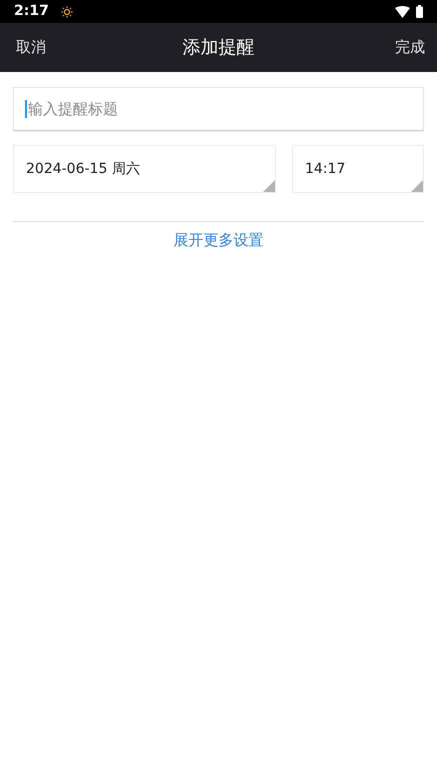 The width and height of the screenshot is (437, 778). Describe the element at coordinates (358, 169) in the screenshot. I see `time-picker: 14:17` at that location.